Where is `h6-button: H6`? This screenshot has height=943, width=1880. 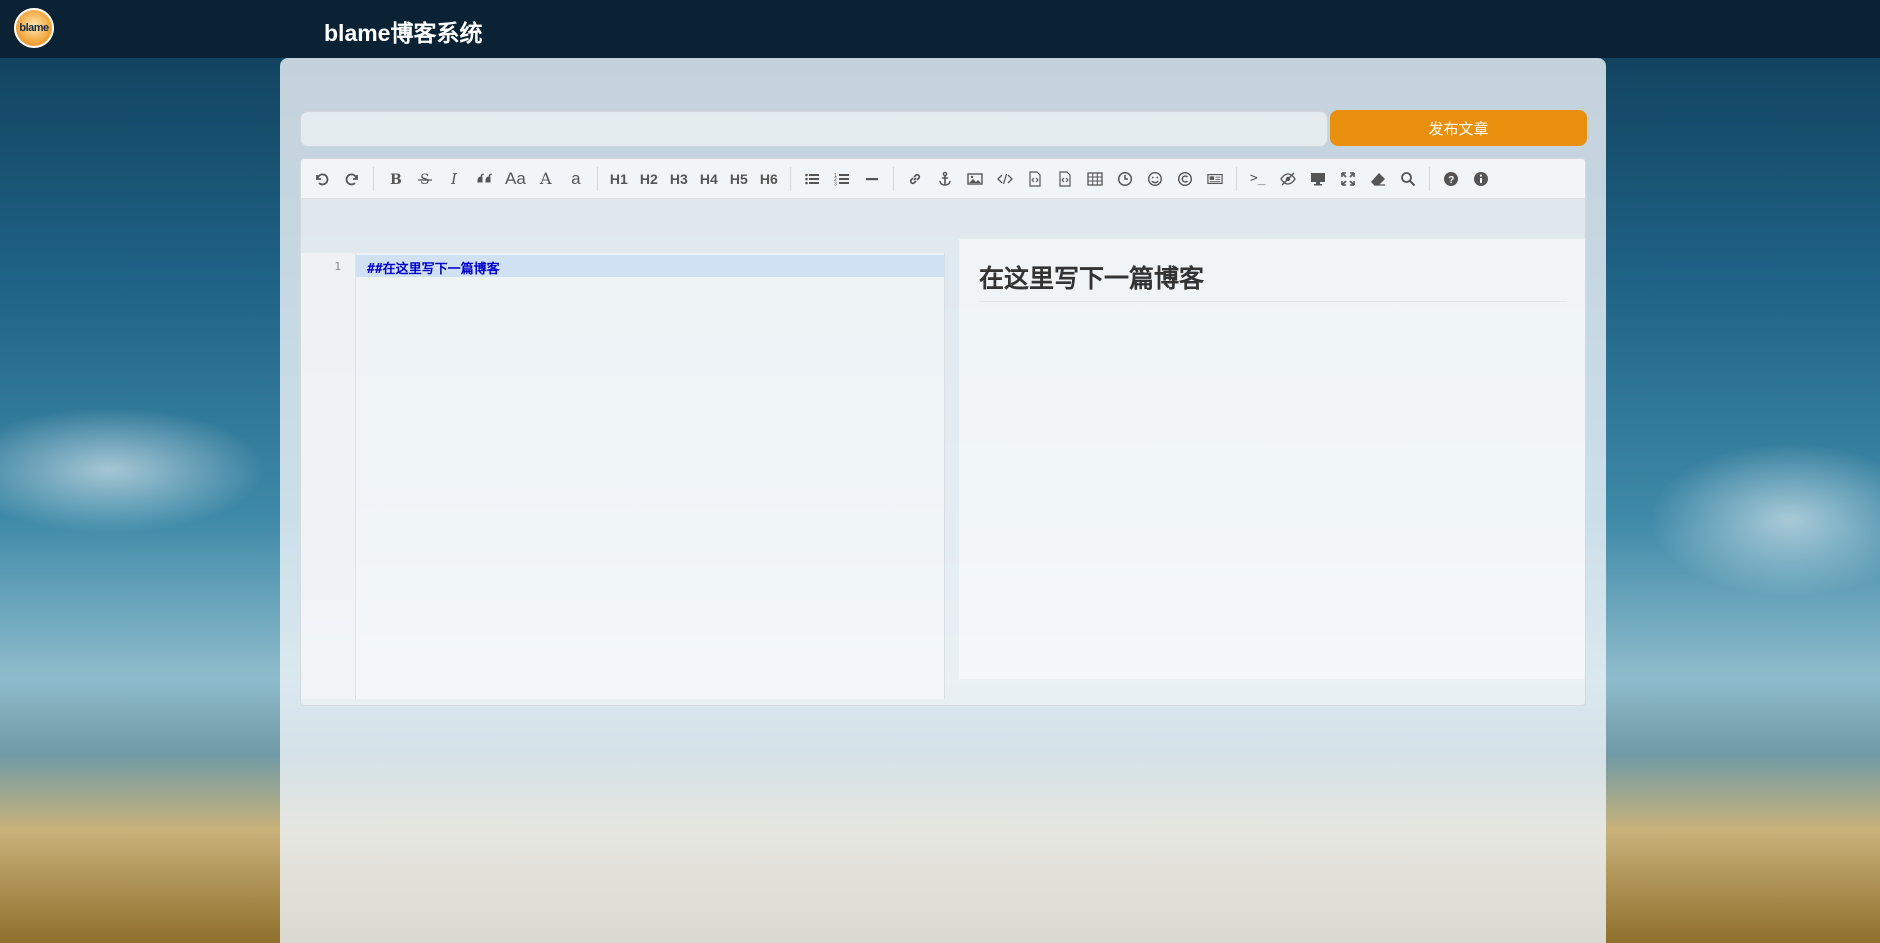 h6-button: H6 is located at coordinates (769, 179).